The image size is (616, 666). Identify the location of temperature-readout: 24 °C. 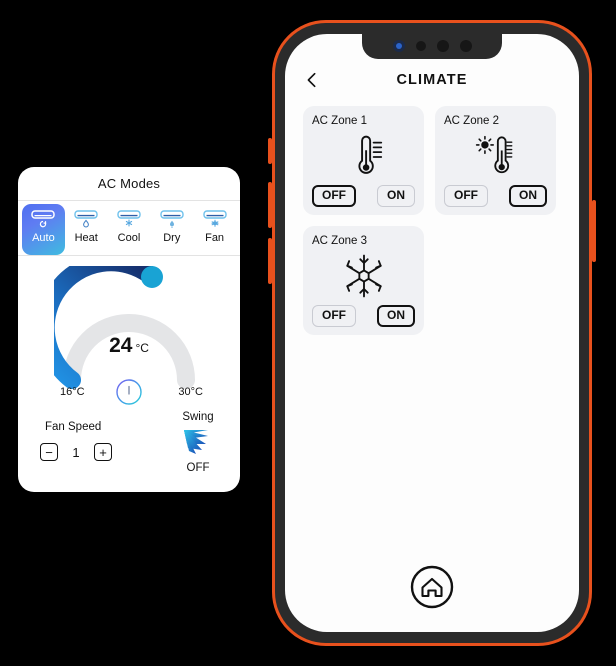
(129, 346).